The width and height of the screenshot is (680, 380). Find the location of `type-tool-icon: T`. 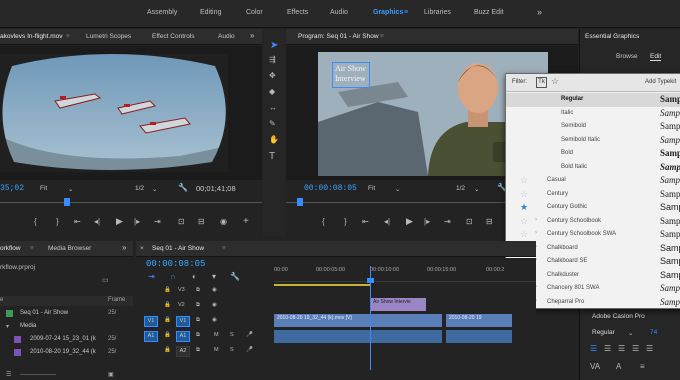

type-tool-icon: T is located at coordinates (272, 157).